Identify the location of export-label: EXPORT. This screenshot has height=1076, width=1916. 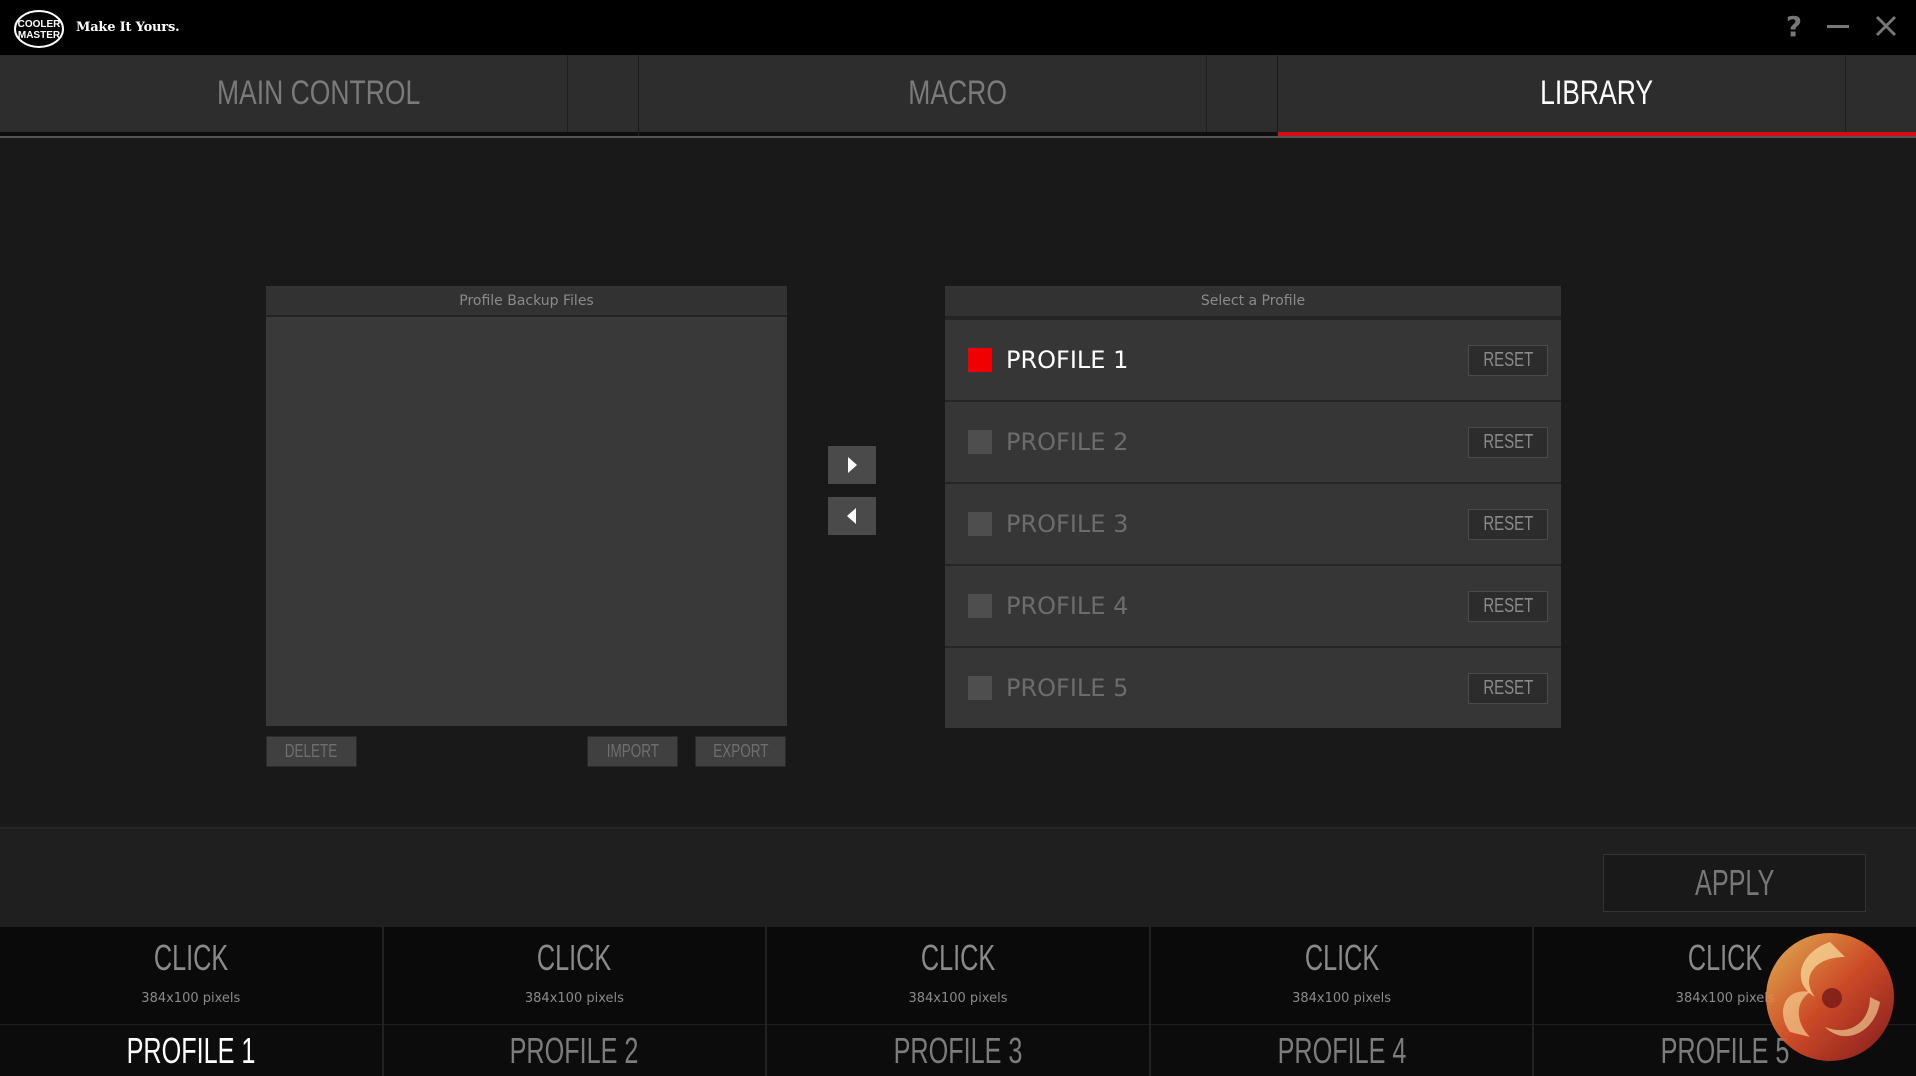
(740, 751).